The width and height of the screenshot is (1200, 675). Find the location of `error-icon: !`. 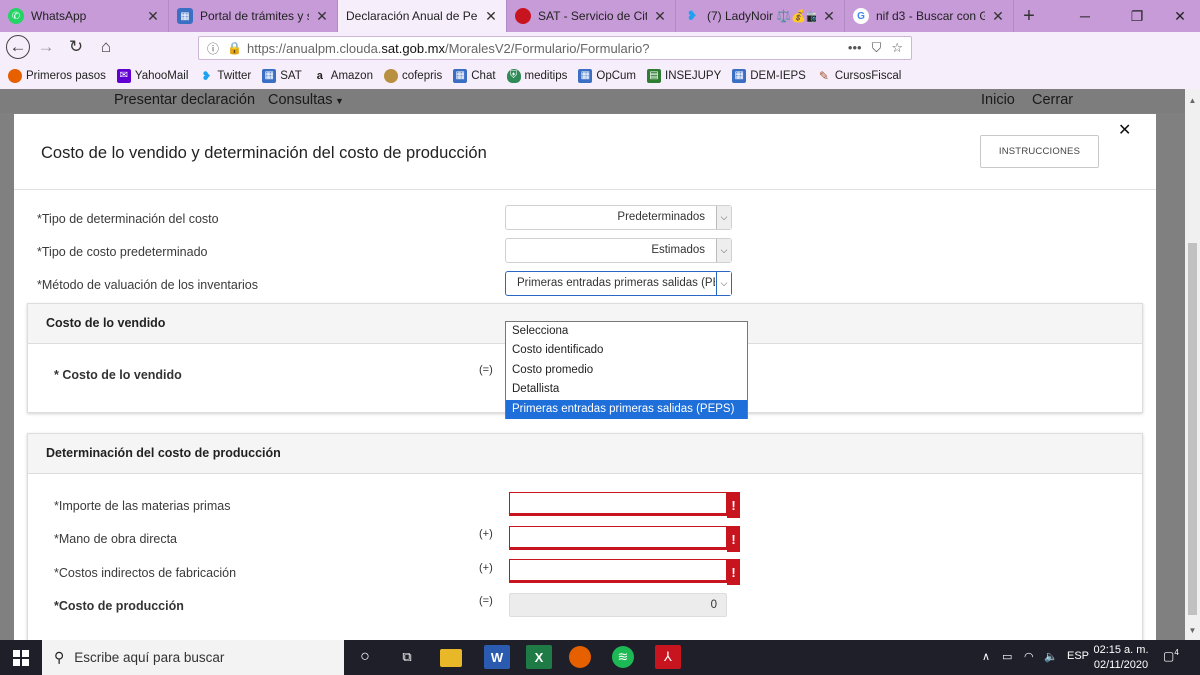

error-icon: ! is located at coordinates (733, 505).